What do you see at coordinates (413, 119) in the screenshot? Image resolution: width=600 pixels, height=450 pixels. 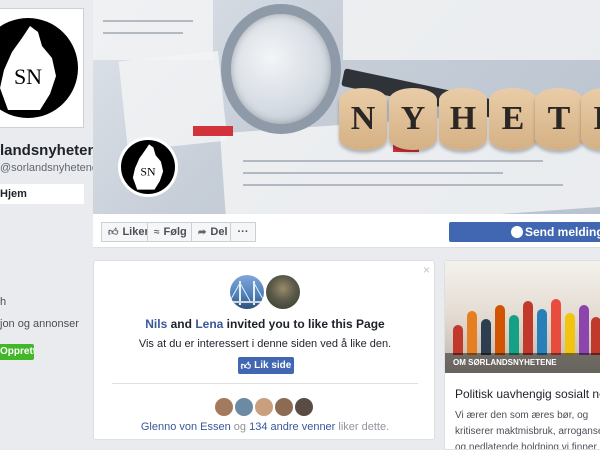 I see `cork-letter: Y` at bounding box center [413, 119].